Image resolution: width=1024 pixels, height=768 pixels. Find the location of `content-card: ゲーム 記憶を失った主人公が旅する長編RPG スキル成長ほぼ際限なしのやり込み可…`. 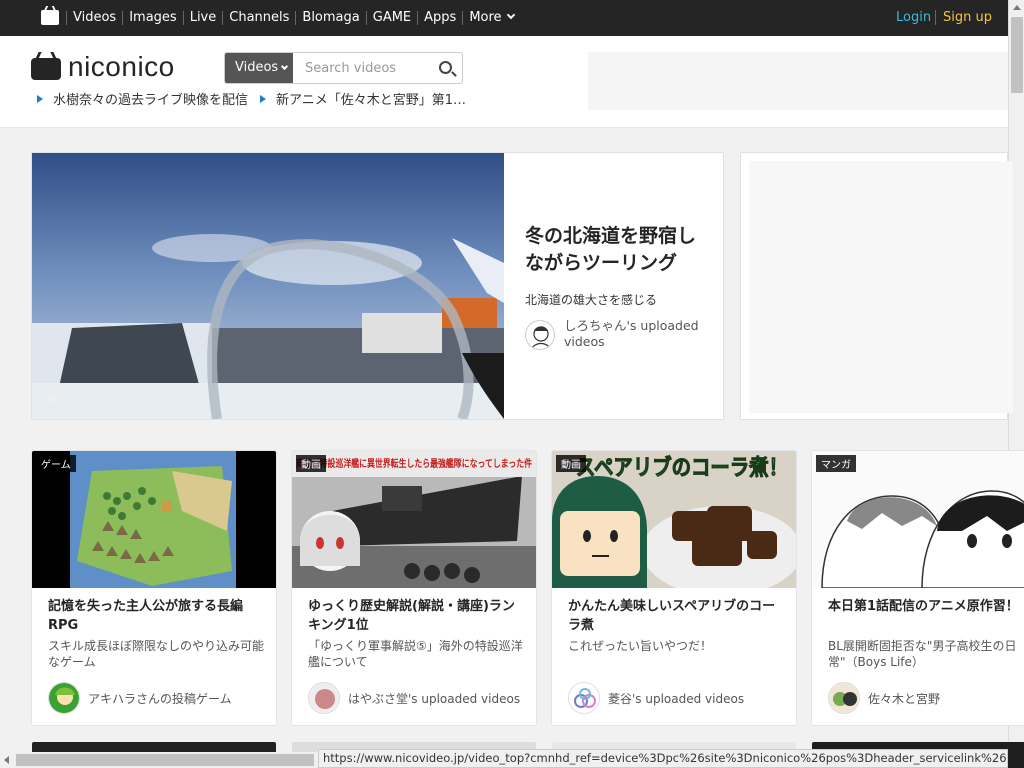

content-card: ゲーム 記憶を失った主人公が旅する長編RPG スキル成長ほぼ際限なしのやり込み可… is located at coordinates (154, 588).